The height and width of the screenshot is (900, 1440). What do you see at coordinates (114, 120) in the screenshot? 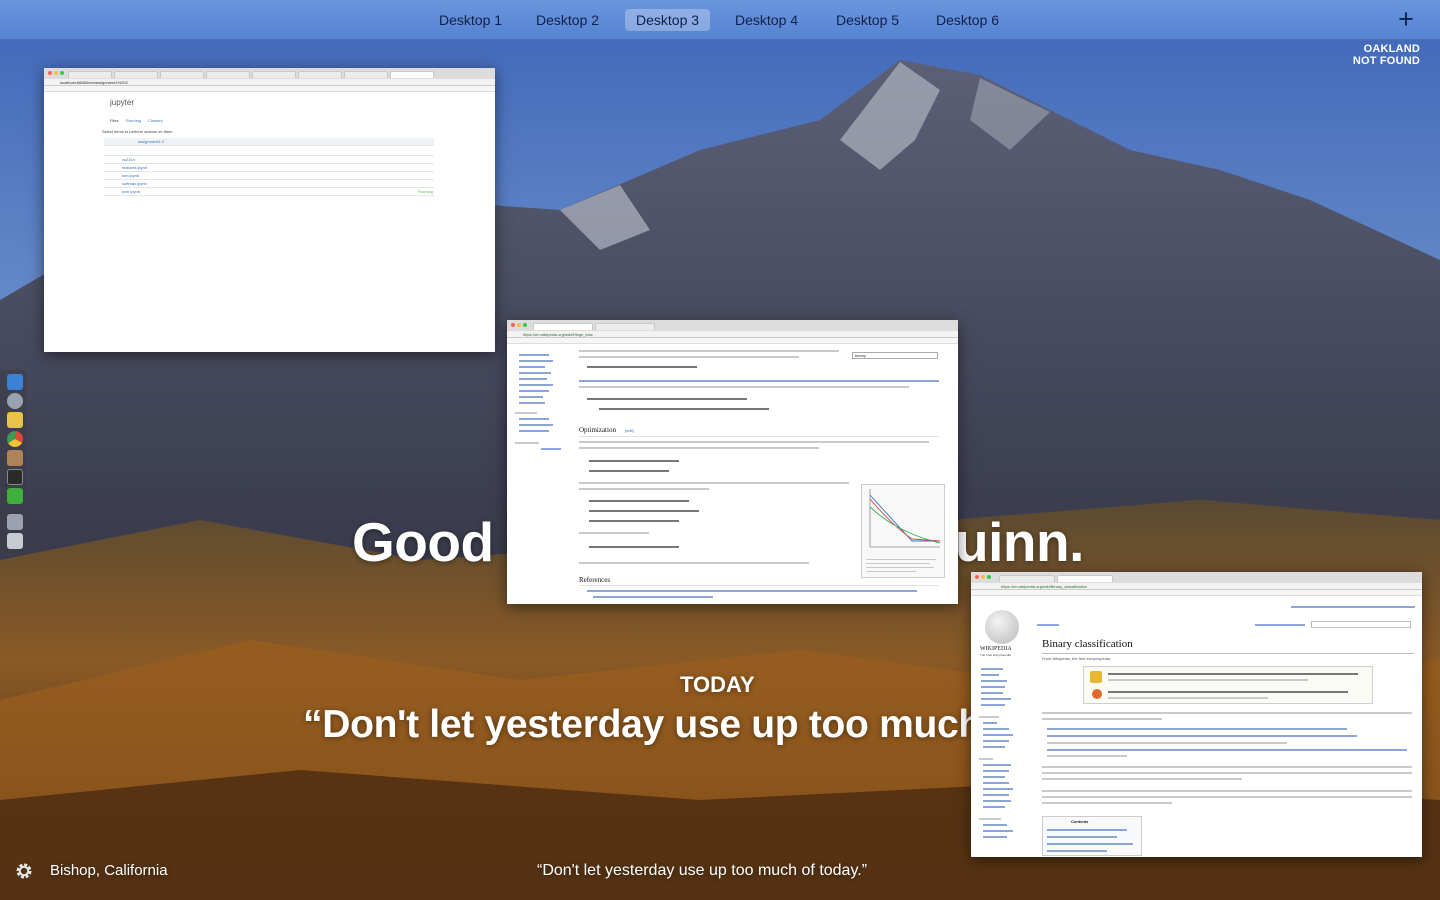
I see `jupyter-tab-files: Files` at bounding box center [114, 120].